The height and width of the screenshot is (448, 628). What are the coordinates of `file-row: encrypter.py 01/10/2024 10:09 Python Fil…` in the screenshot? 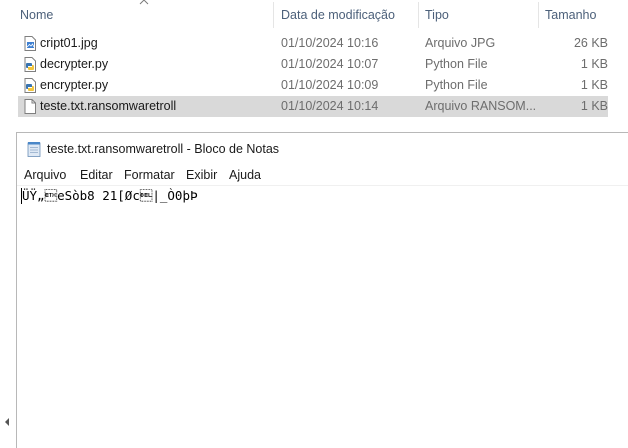 It's located at (313, 85).